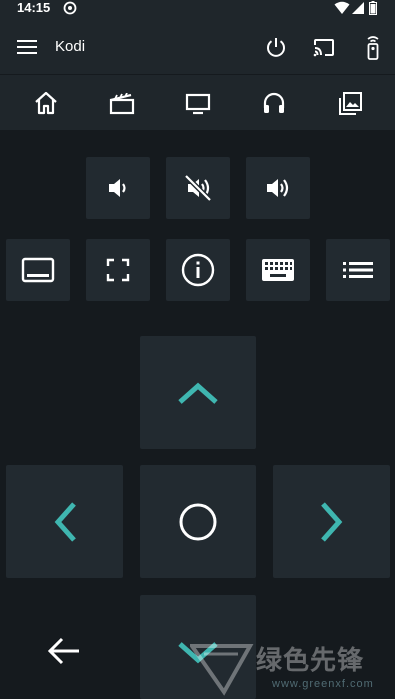 Image resolution: width=395 pixels, height=699 pixels. I want to click on remote-icon, so click(373, 47).